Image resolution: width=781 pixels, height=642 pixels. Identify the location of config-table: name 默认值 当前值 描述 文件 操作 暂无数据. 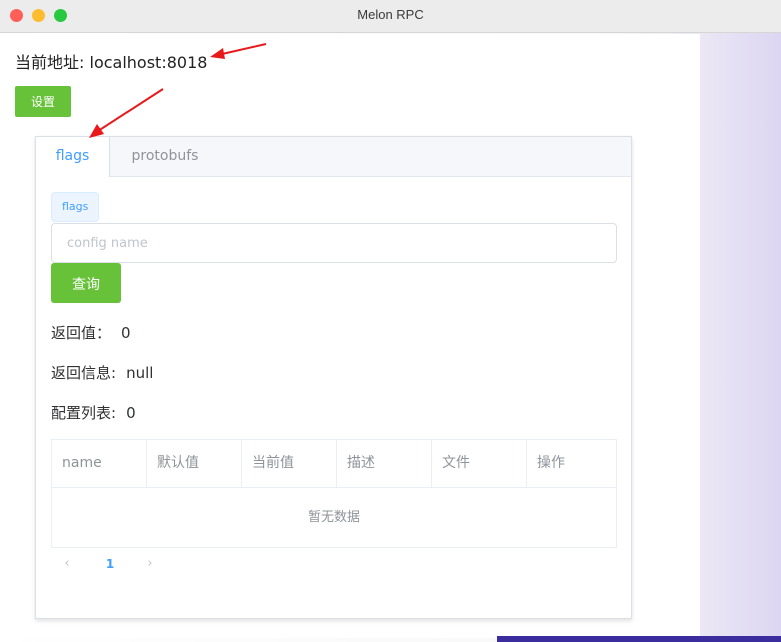
(334, 493).